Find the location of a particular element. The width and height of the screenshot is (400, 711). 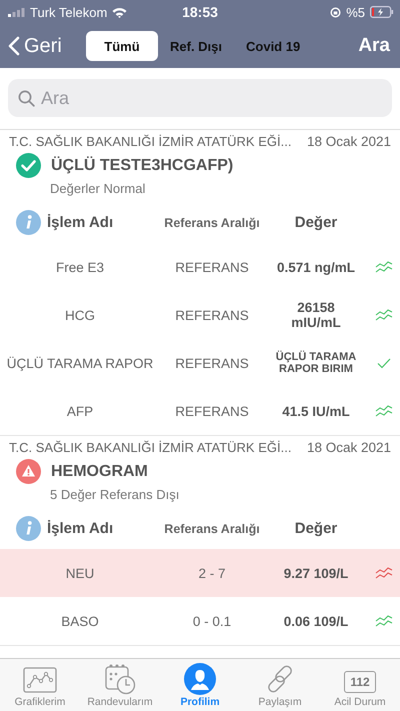

person-icon is located at coordinates (200, 679).